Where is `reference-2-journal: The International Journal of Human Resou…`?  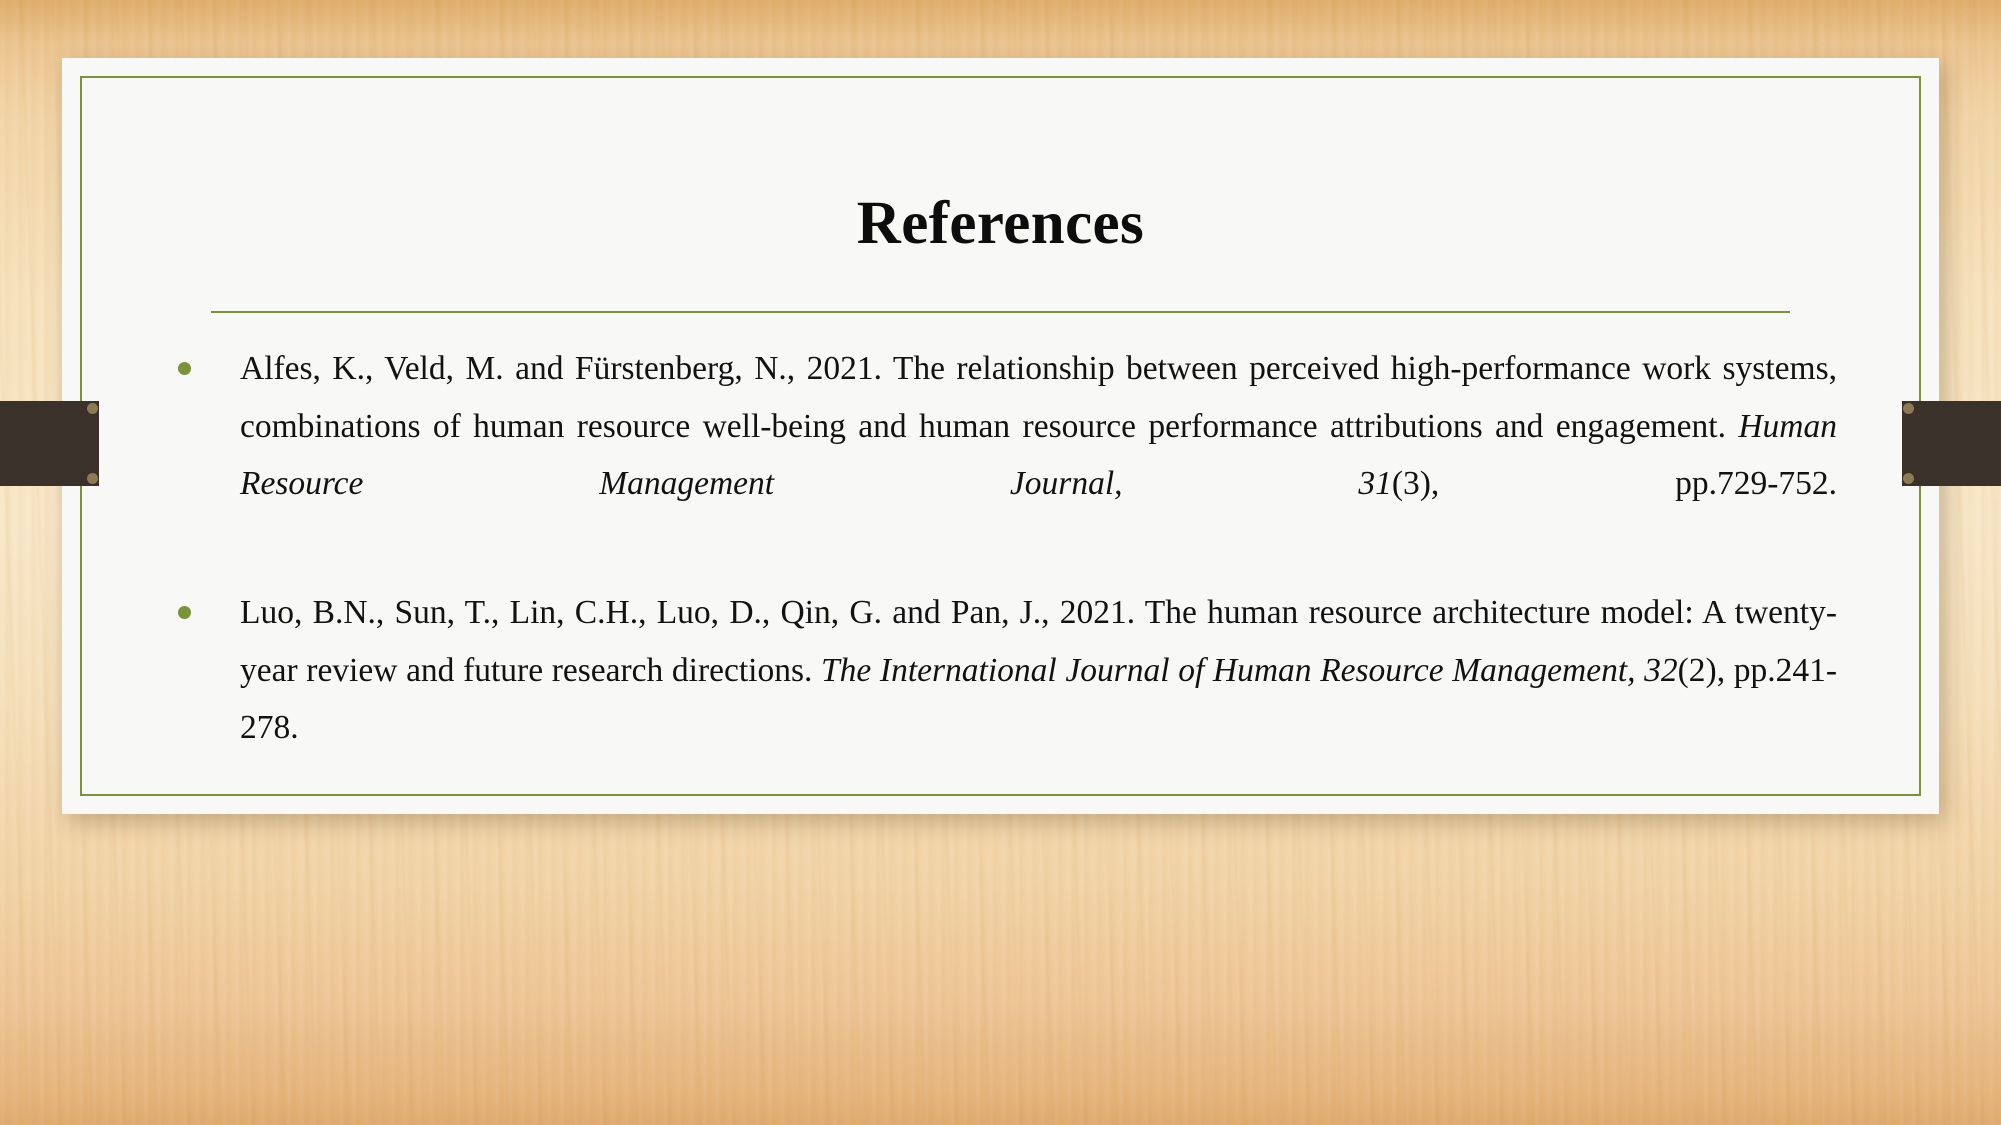
reference-2-journal: The International Journal of Human Resou… is located at coordinates (1224, 670).